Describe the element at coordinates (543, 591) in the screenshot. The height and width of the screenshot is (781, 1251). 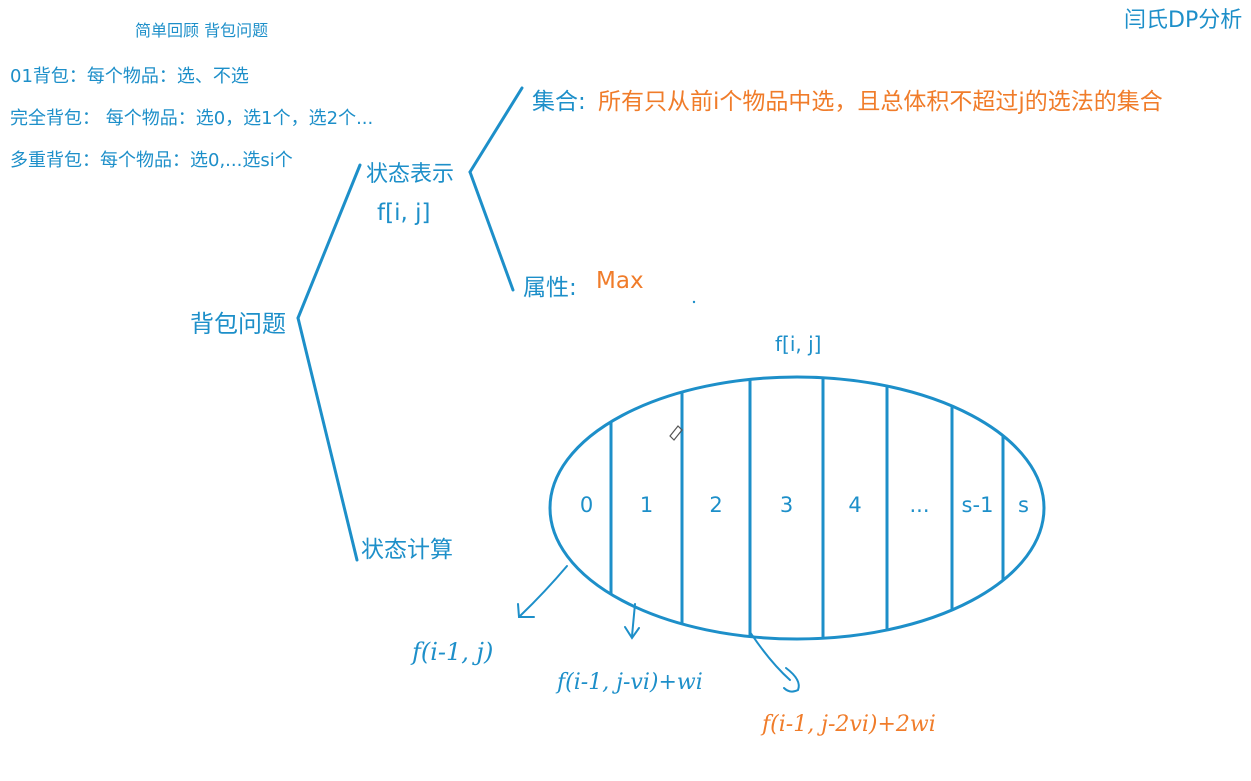
I see `arrow-skip-shaft` at that location.